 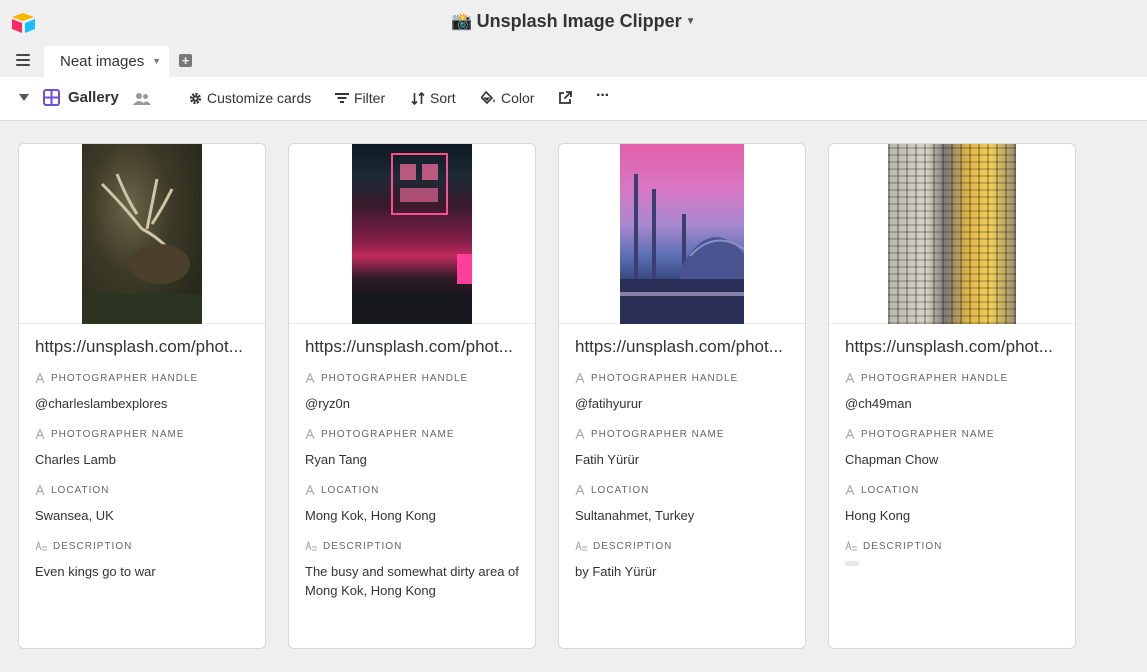 What do you see at coordinates (443, 98) in the screenshot?
I see `sort-label: Sort` at bounding box center [443, 98].